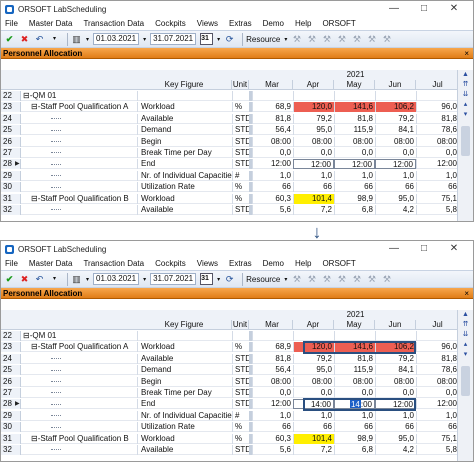 The height and width of the screenshot is (465, 474). I want to click on tree-node: ⊟-Staff Pool Qualification A, so click(79, 107).